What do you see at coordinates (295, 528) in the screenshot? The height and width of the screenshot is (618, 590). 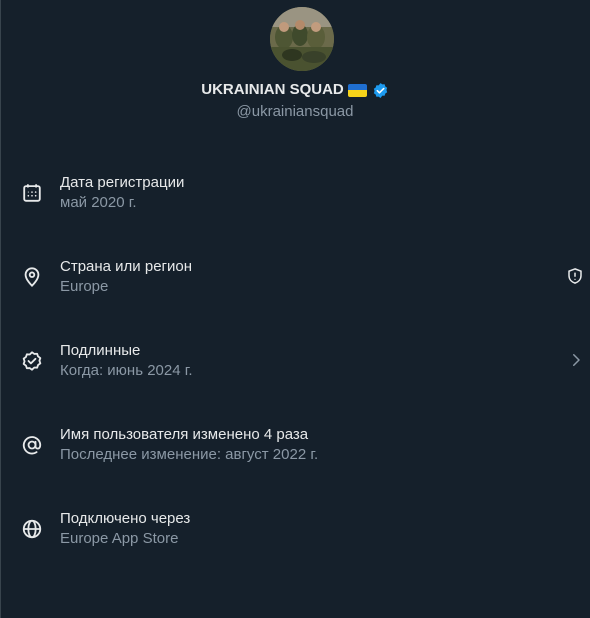 I see `about-item-connected-via: Подключено через Europe App Store` at bounding box center [295, 528].